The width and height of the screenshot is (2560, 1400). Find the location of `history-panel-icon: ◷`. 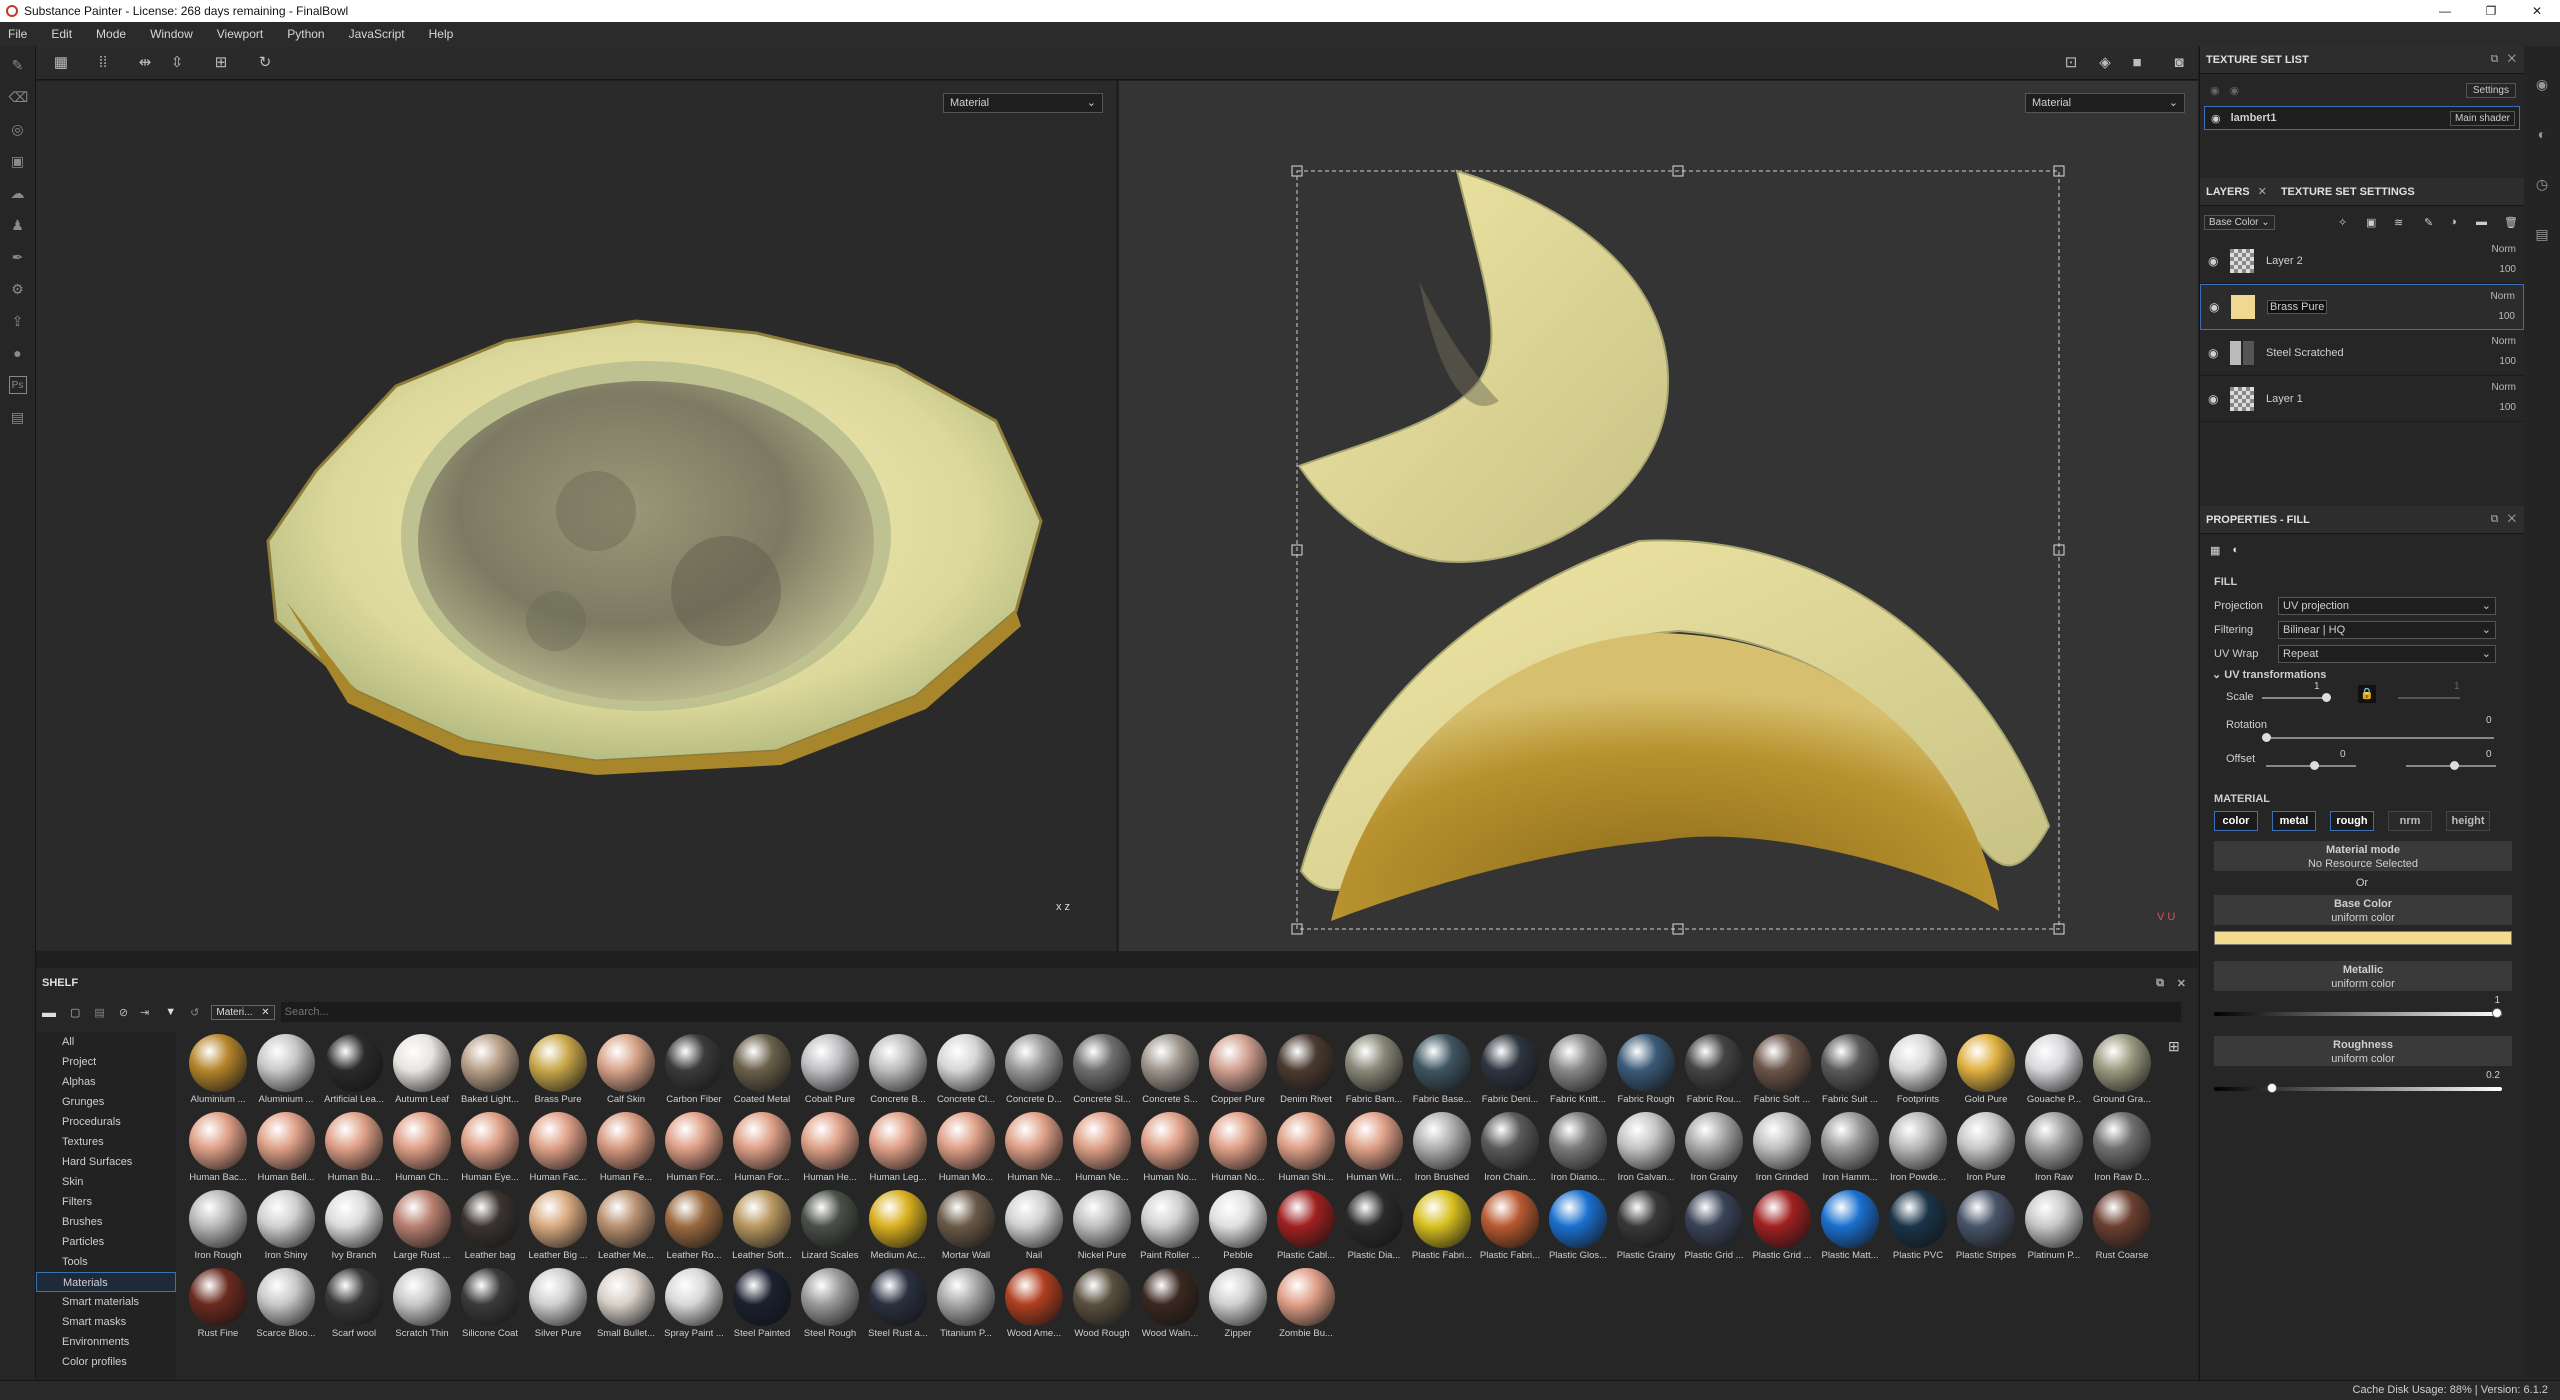

history-panel-icon: ◷ is located at coordinates (2542, 186).